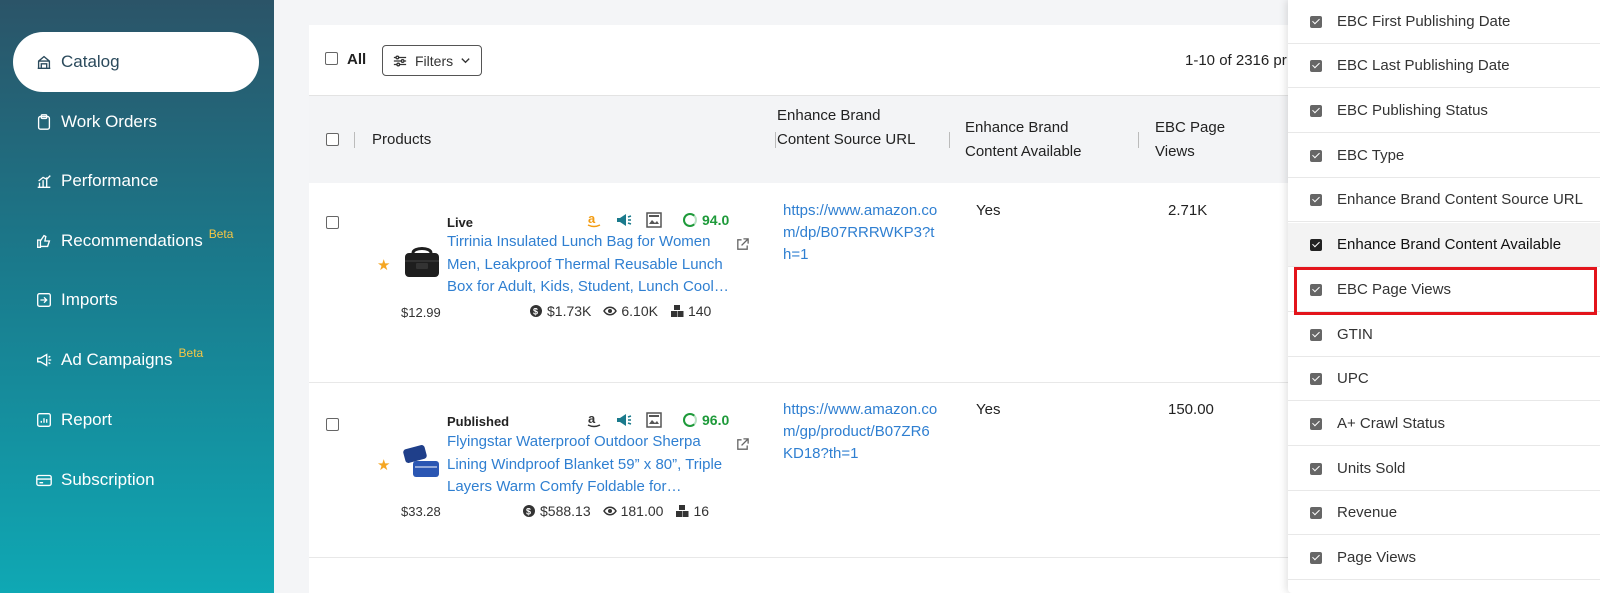 The height and width of the screenshot is (593, 1600). I want to click on select-all-label: All, so click(357, 59).